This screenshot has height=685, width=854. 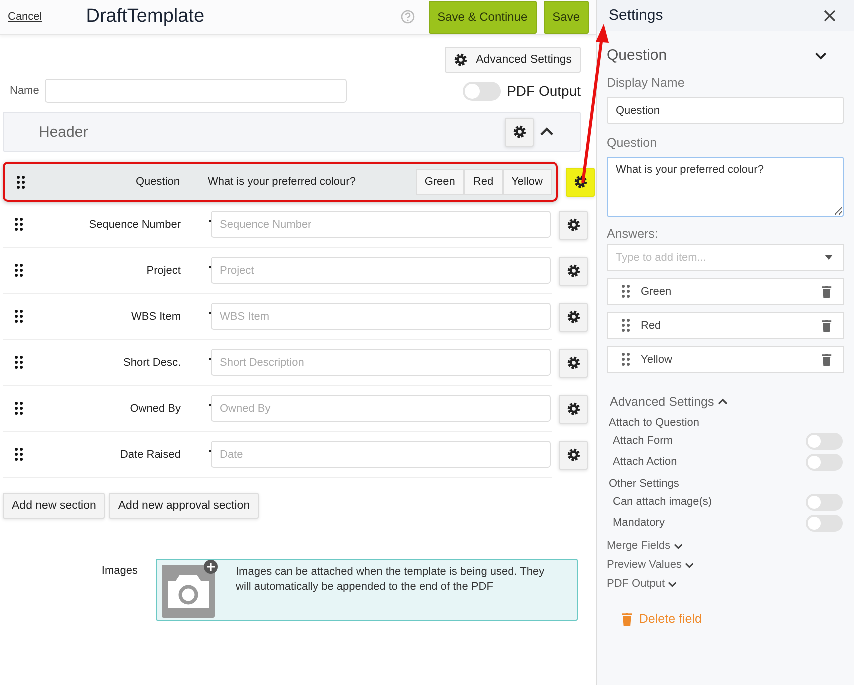 What do you see at coordinates (381, 362) in the screenshot?
I see `input-field: Short Description` at bounding box center [381, 362].